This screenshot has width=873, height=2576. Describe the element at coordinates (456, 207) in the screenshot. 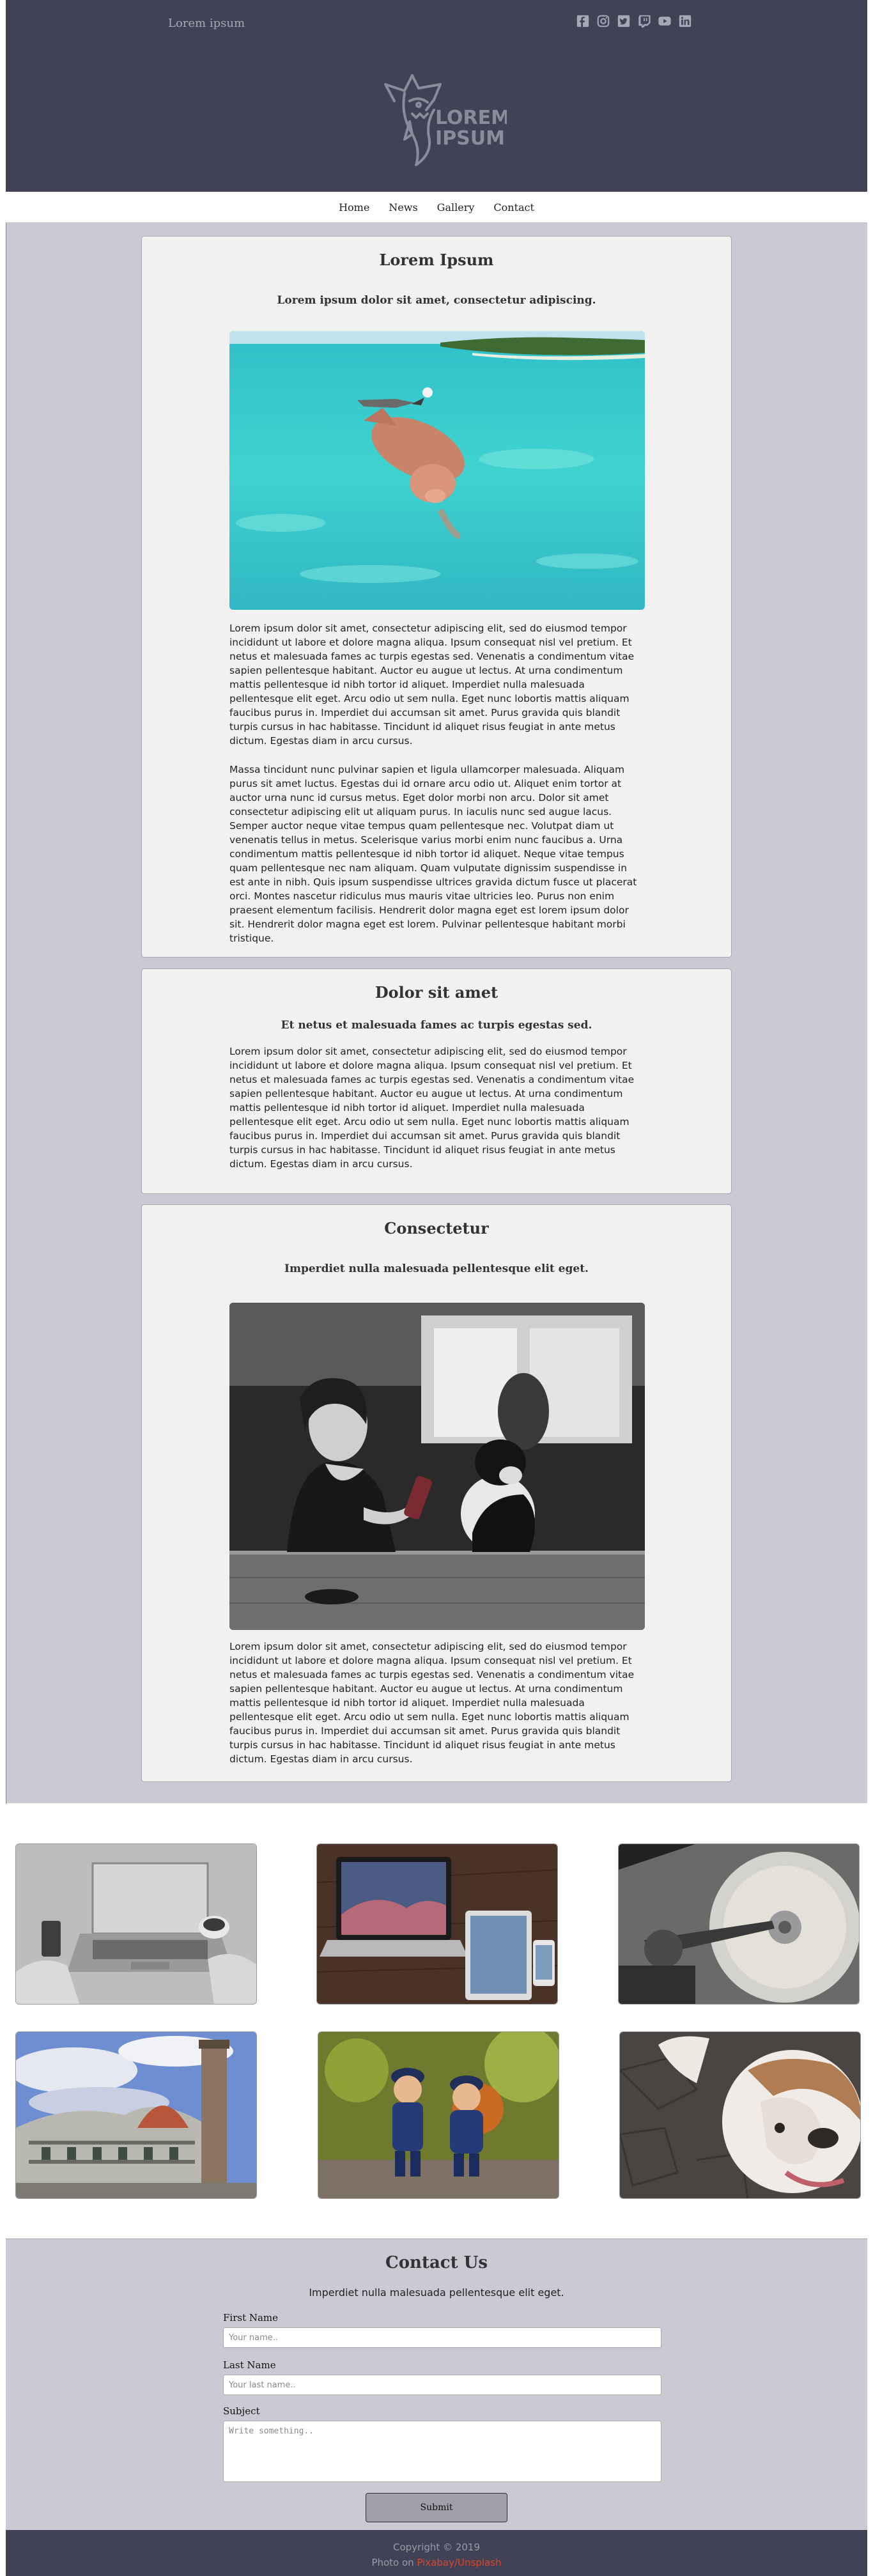

I see `nav-gallery: Gallery` at that location.